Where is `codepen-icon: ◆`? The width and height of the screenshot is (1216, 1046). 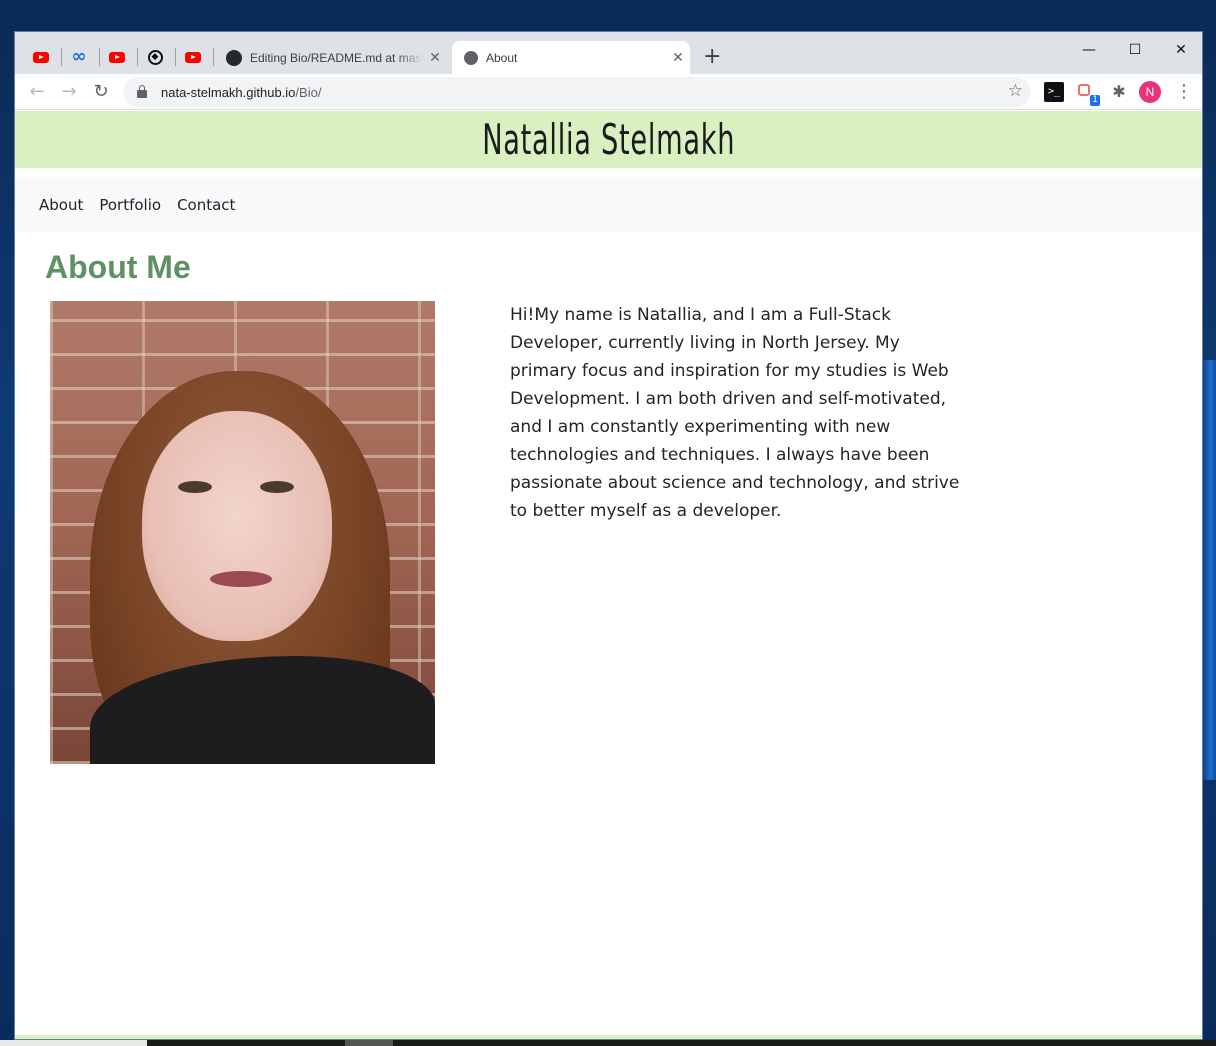 codepen-icon: ◆ is located at coordinates (155, 57).